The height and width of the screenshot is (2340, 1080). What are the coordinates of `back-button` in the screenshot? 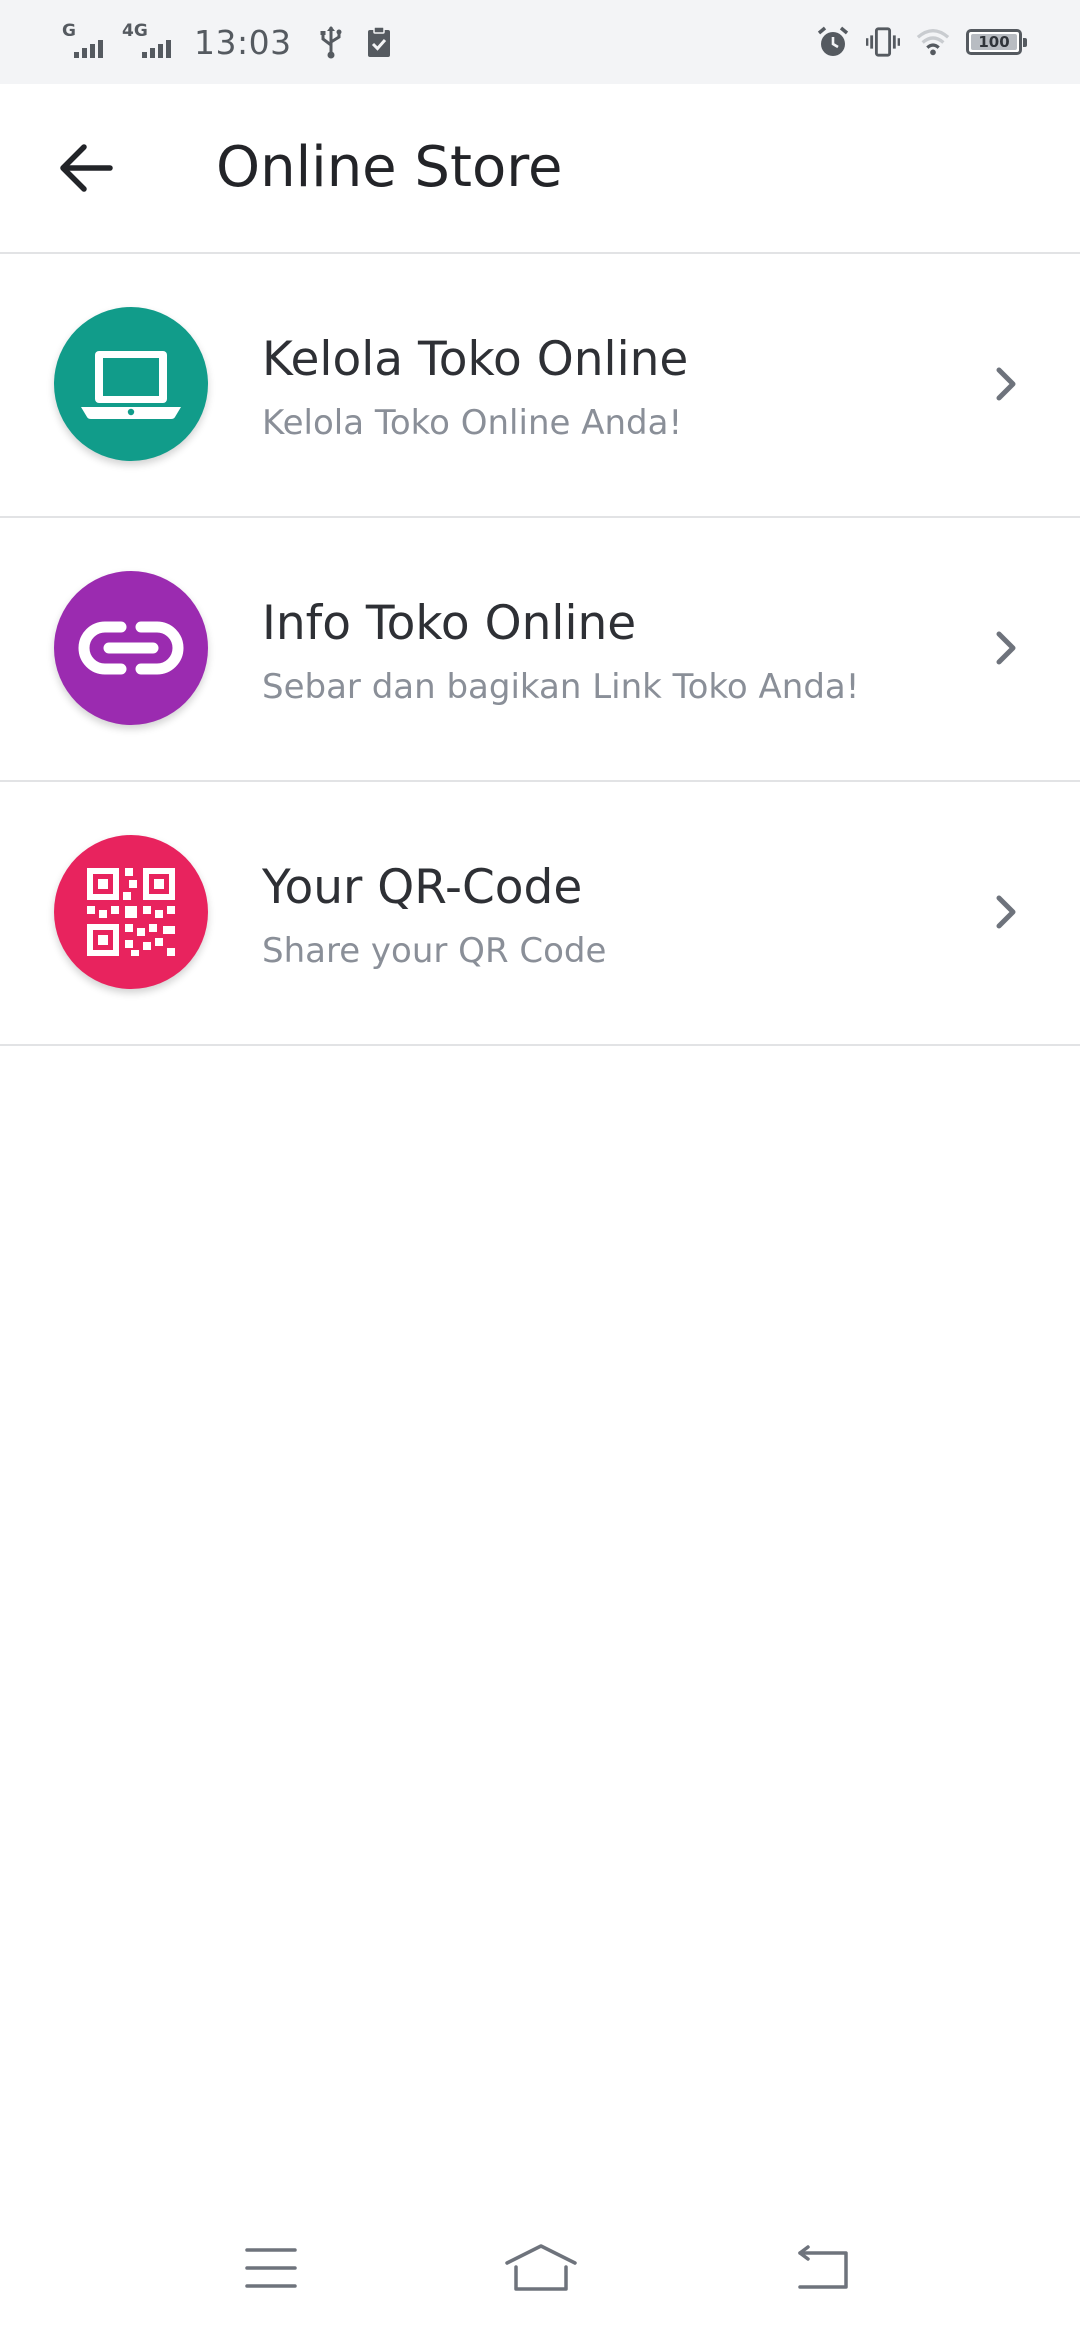 It's located at (86, 168).